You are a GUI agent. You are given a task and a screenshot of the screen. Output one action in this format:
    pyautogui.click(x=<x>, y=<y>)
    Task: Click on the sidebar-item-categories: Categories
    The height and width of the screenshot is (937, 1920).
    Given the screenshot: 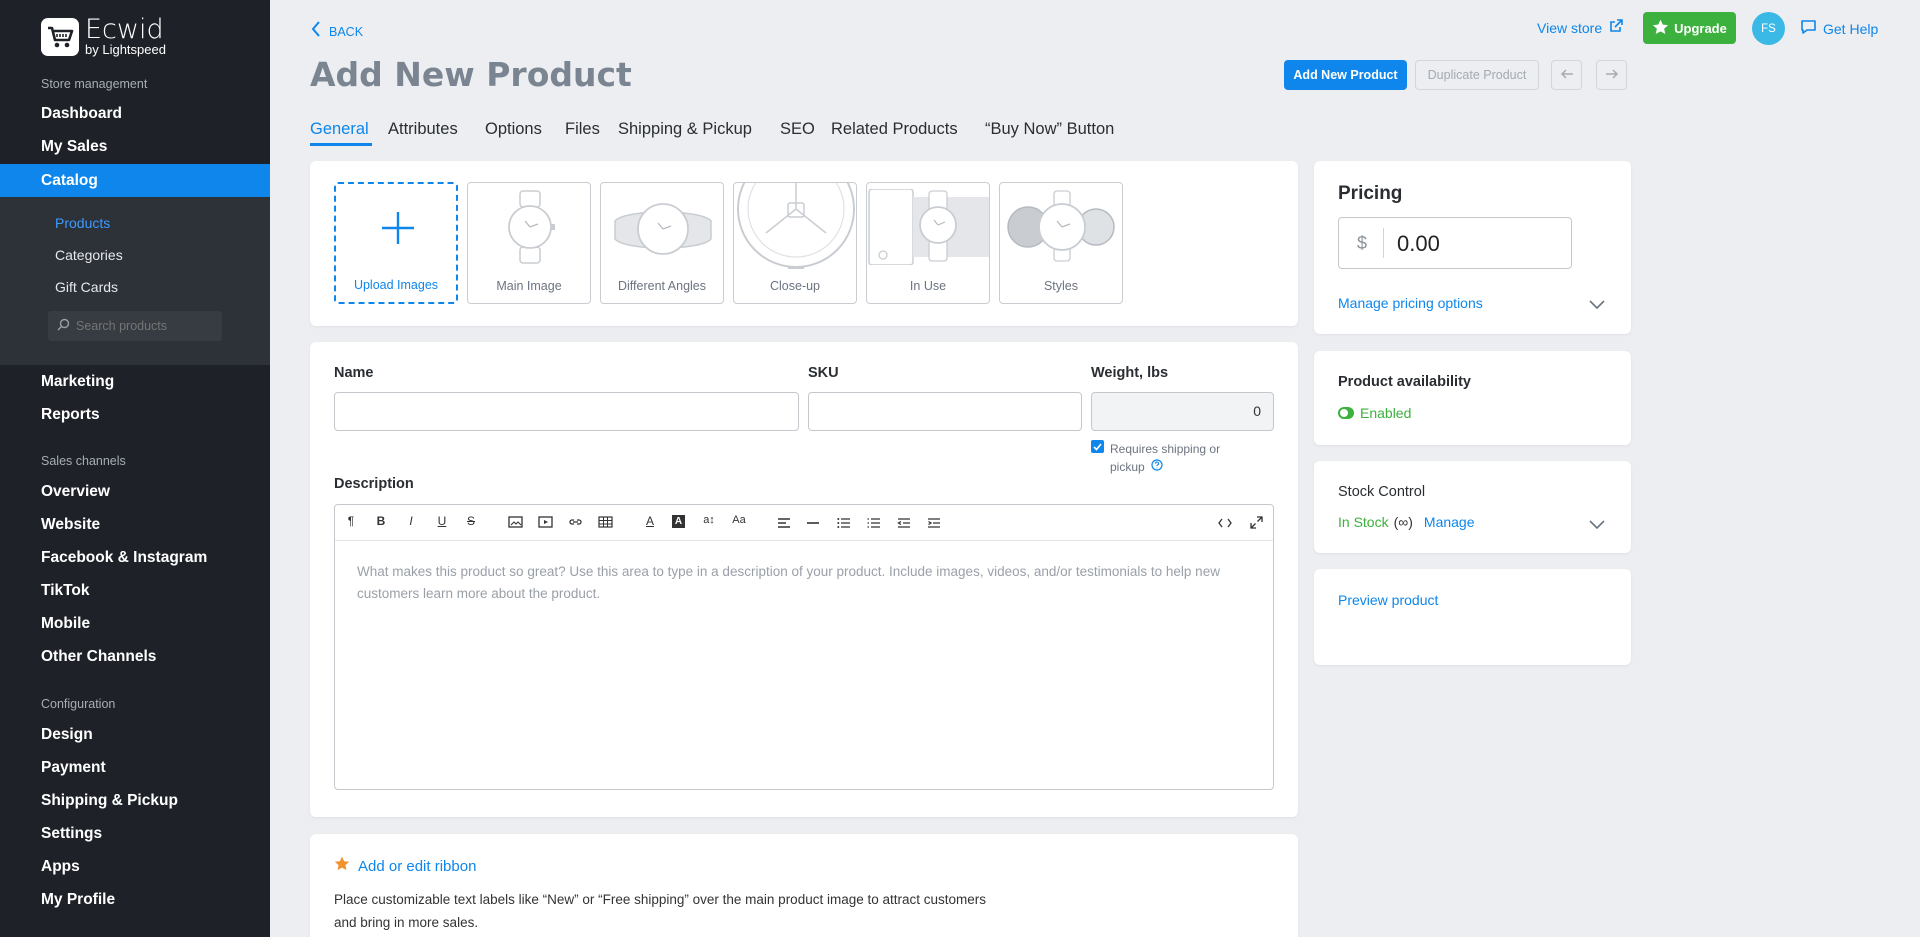 What is the action you would take?
    pyautogui.click(x=89, y=255)
    